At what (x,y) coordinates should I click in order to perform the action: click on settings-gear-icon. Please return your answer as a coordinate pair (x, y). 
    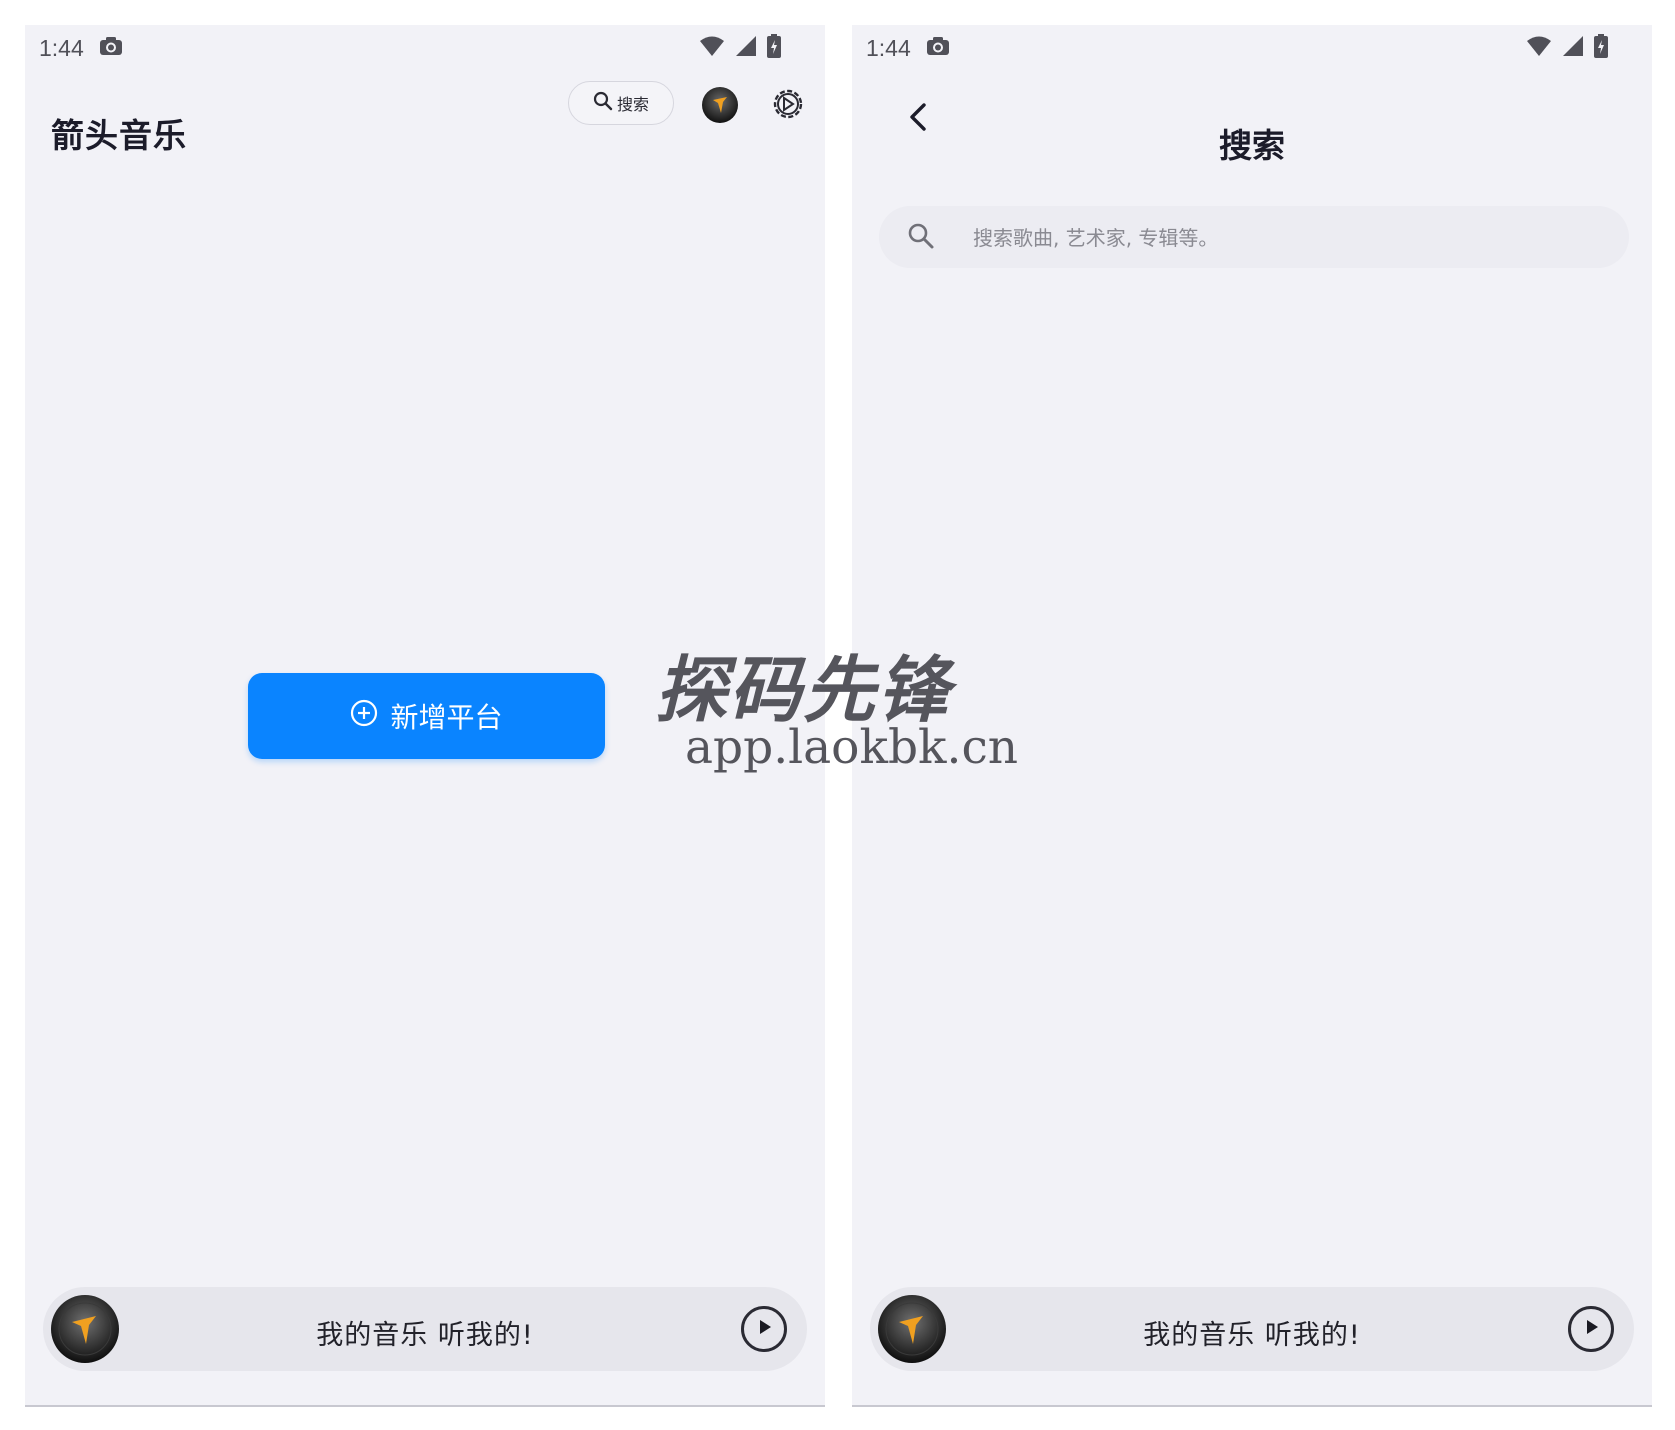
    Looking at the image, I should click on (788, 106).